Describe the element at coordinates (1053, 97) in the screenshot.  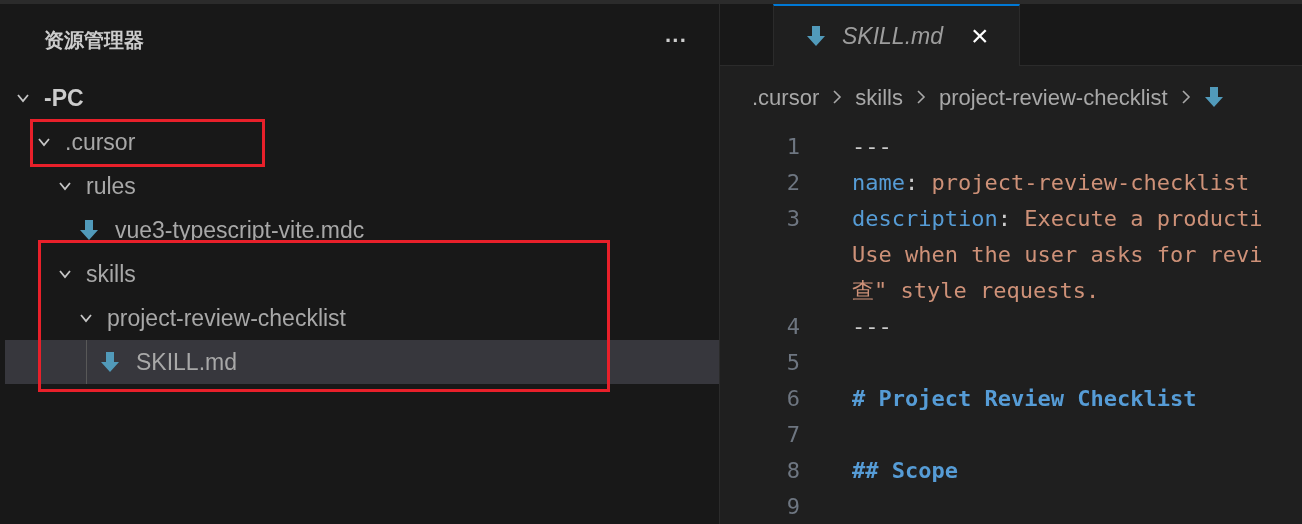
I see `breadcrumb-item: project-review-checklist` at that location.